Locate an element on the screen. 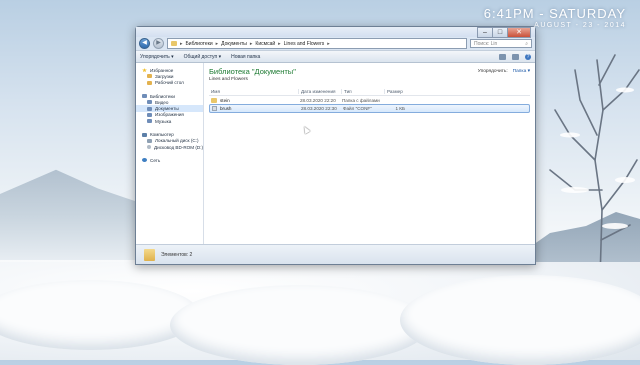  arrange-dropdown: Папка ▾ is located at coordinates (521, 71).